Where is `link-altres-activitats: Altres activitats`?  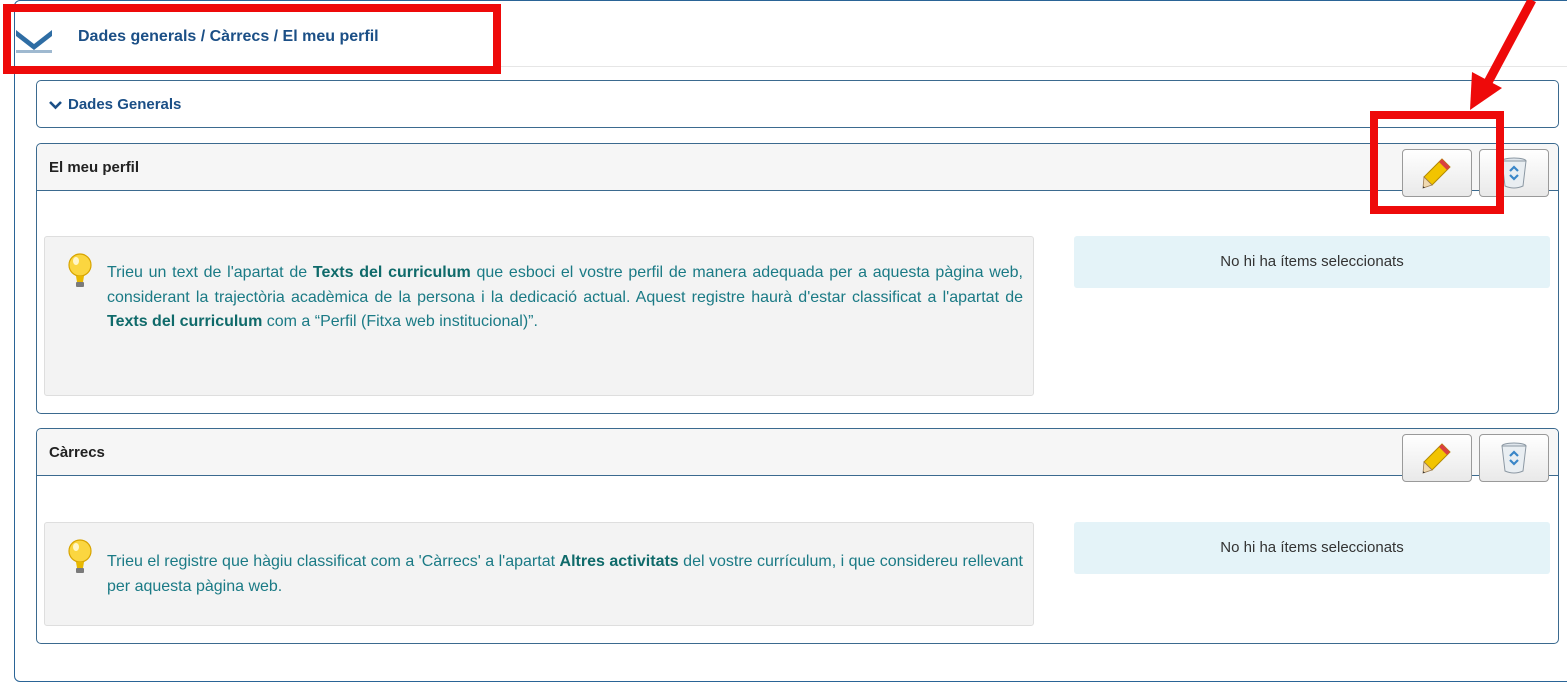 link-altres-activitats: Altres activitats is located at coordinates (619, 561).